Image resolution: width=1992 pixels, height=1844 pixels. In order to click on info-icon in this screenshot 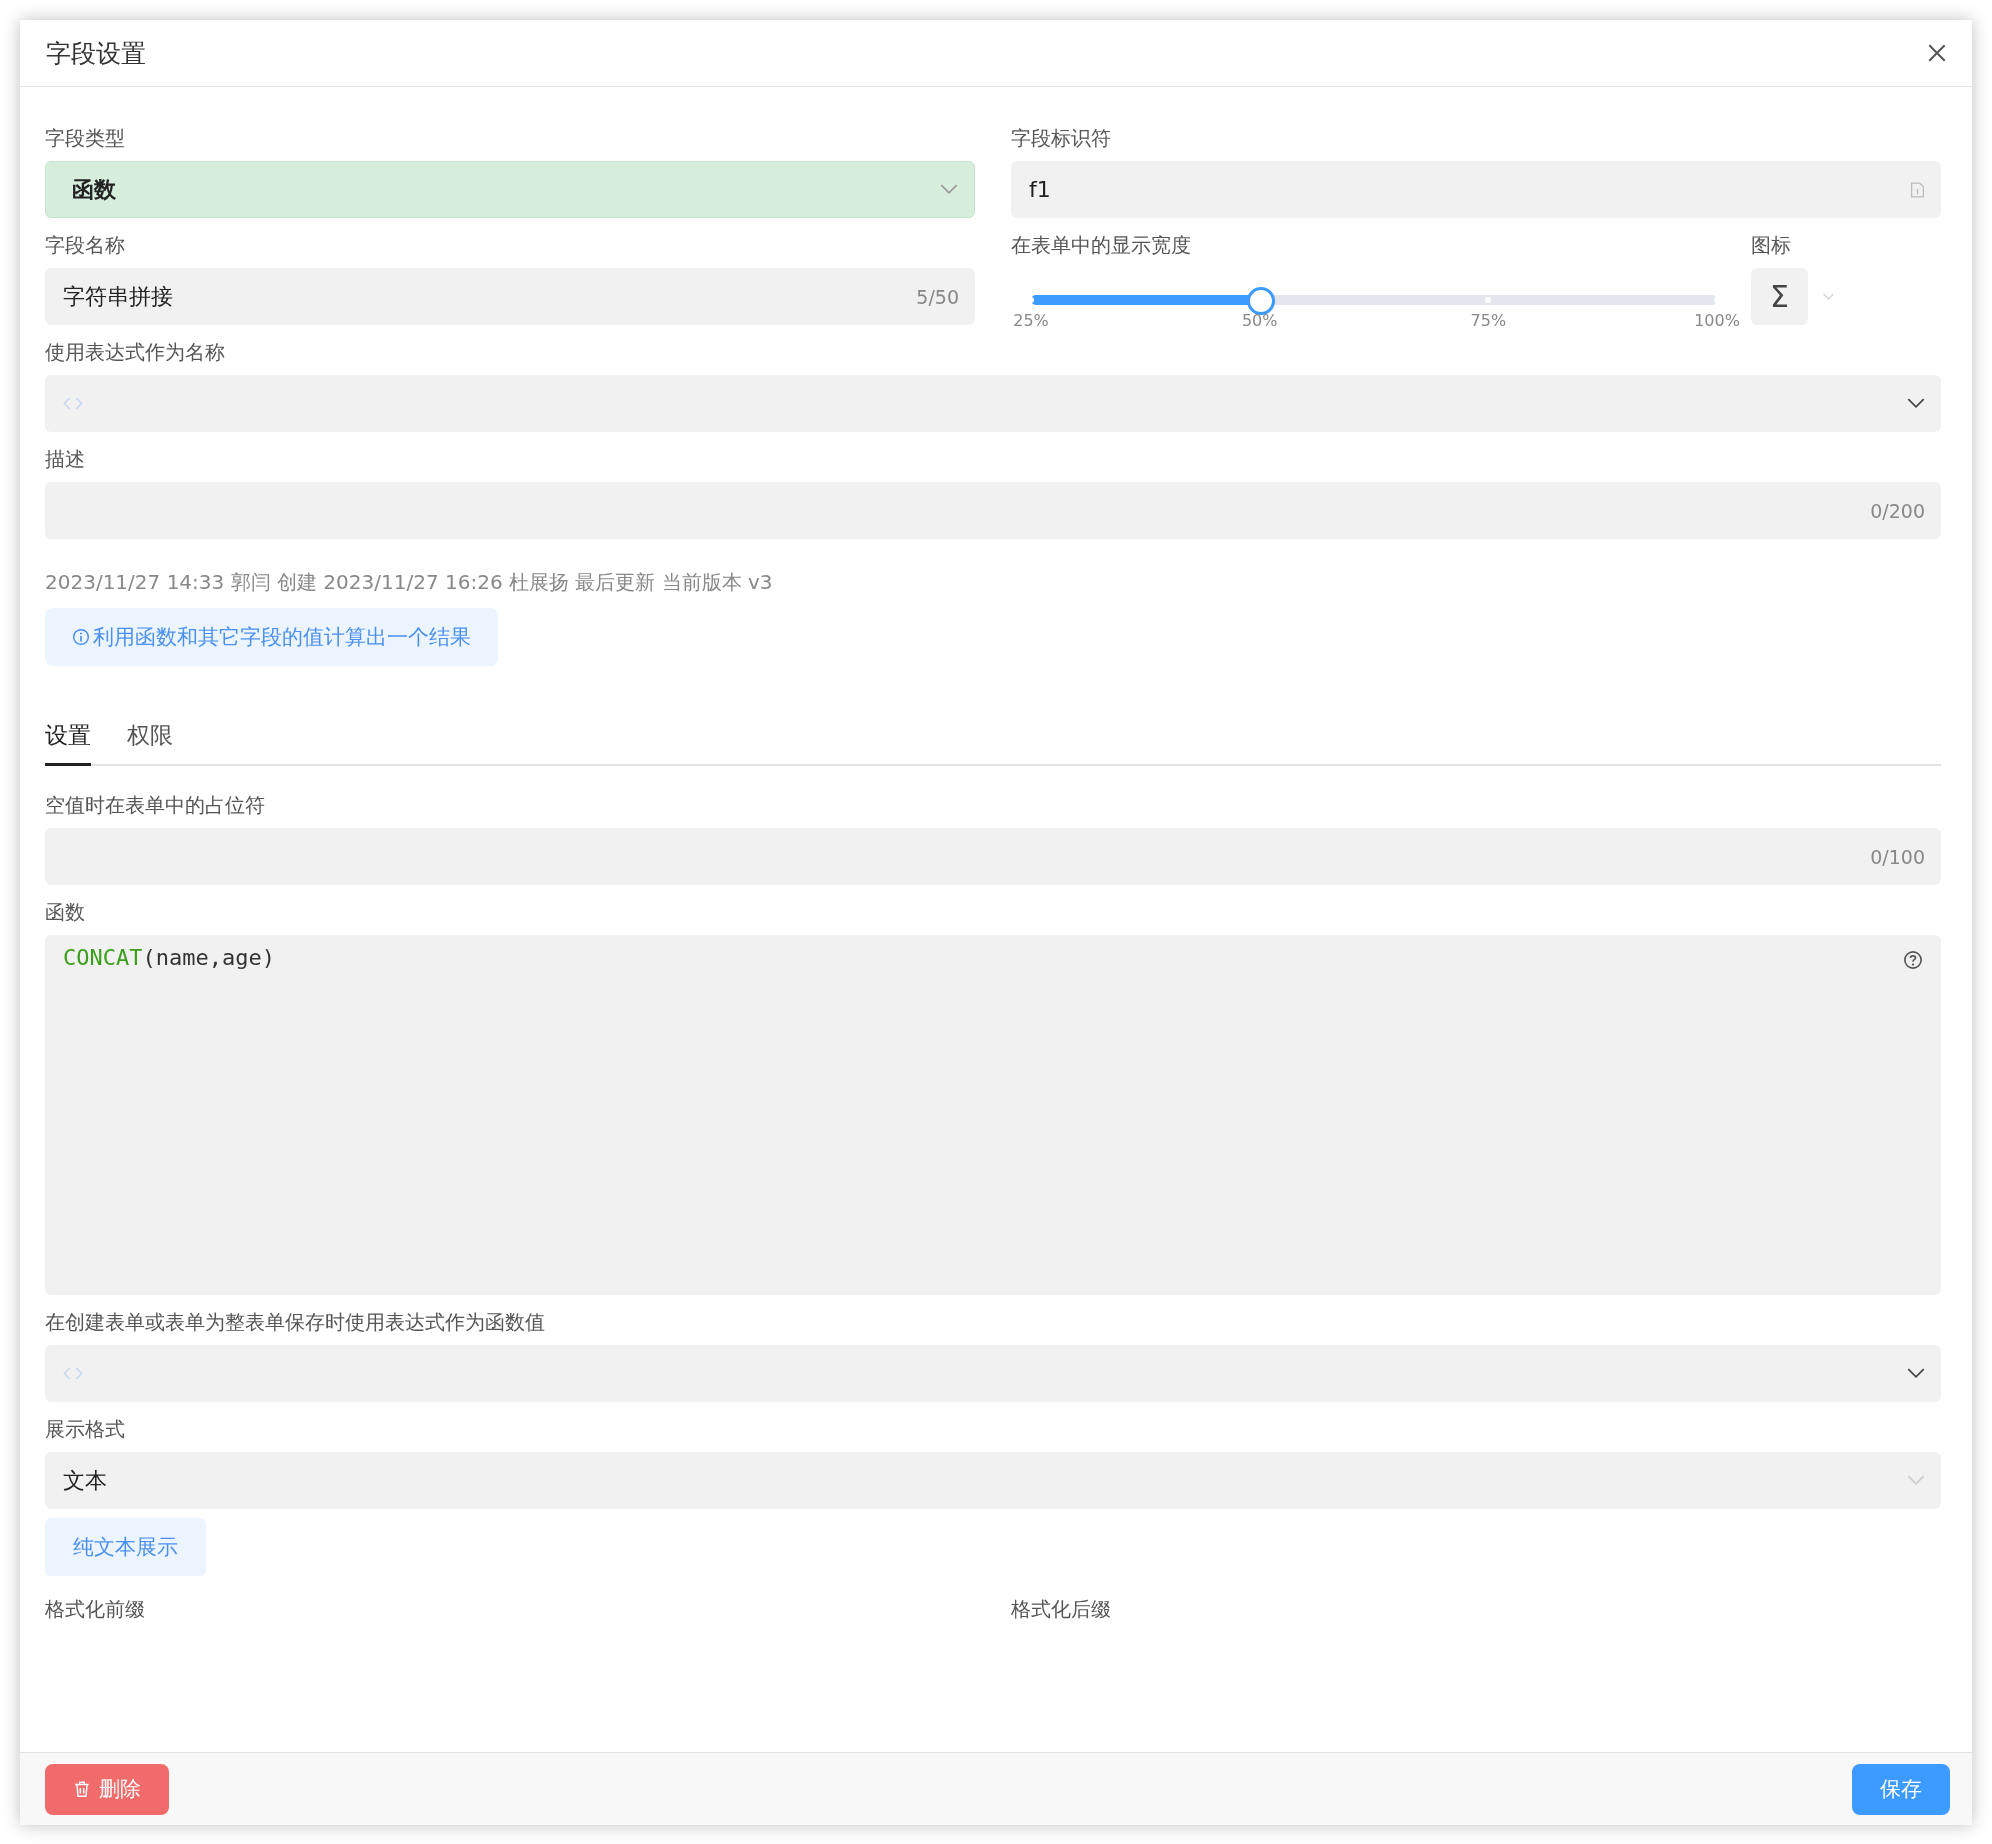, I will do `click(81, 637)`.